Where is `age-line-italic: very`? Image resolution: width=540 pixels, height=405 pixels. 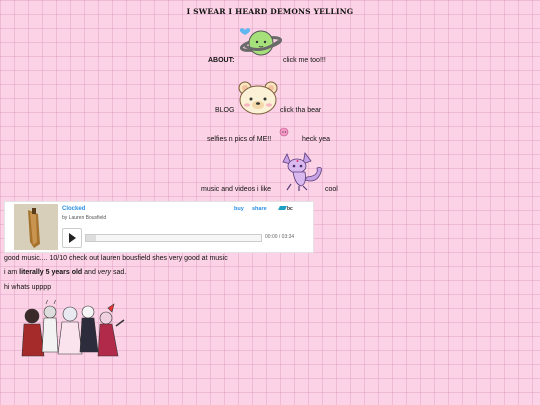
age-line-italic: very is located at coordinates (104, 272).